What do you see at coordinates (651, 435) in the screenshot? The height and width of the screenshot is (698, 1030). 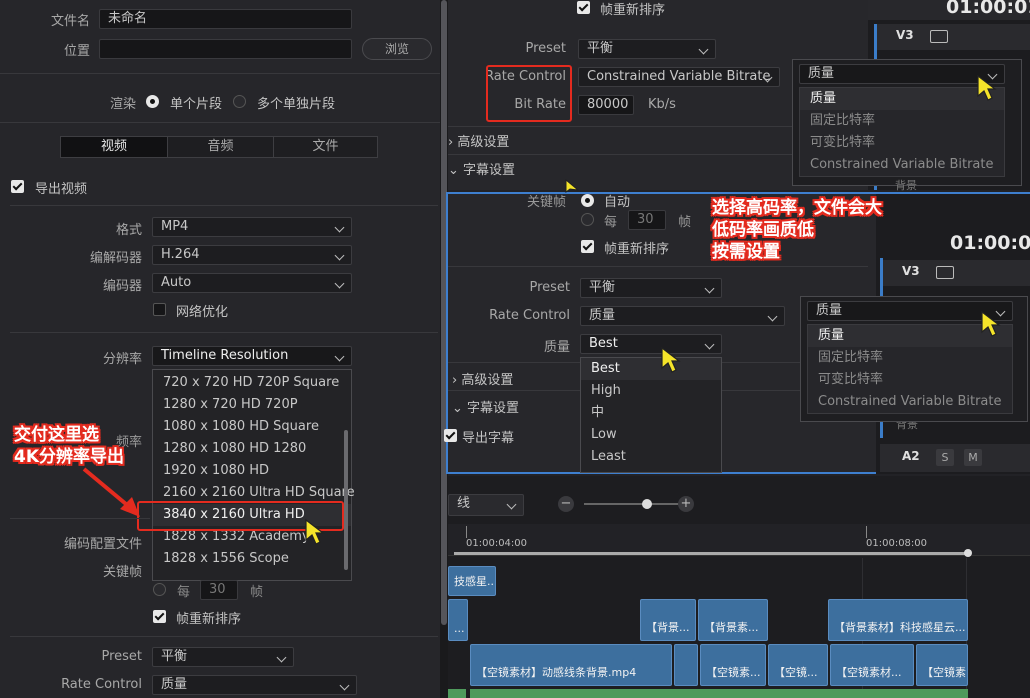 I see `quality-option: Low` at bounding box center [651, 435].